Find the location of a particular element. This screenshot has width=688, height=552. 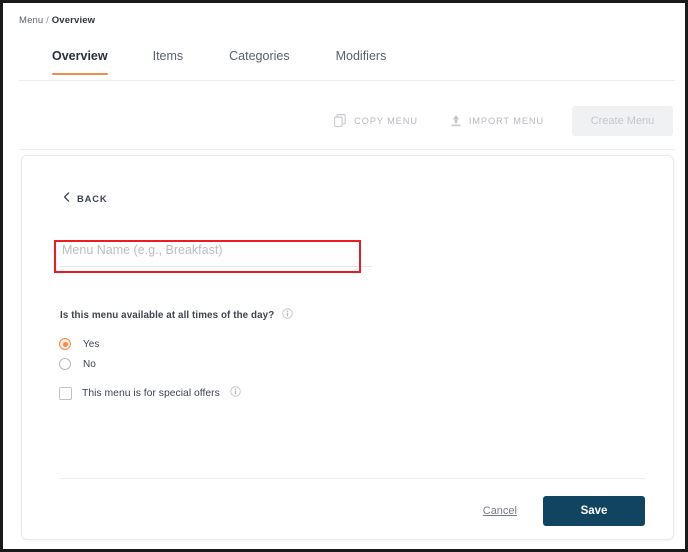

save-label: Save is located at coordinates (594, 511).